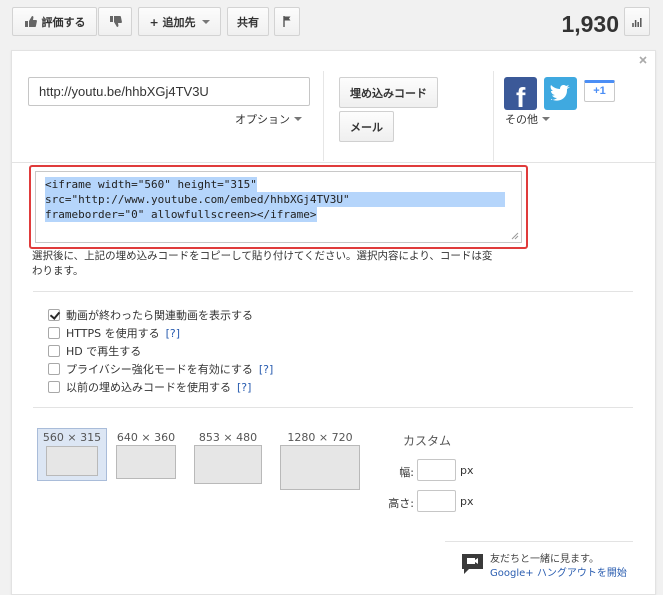  I want to click on option-https: HTTPS を使用する [?], so click(114, 333).